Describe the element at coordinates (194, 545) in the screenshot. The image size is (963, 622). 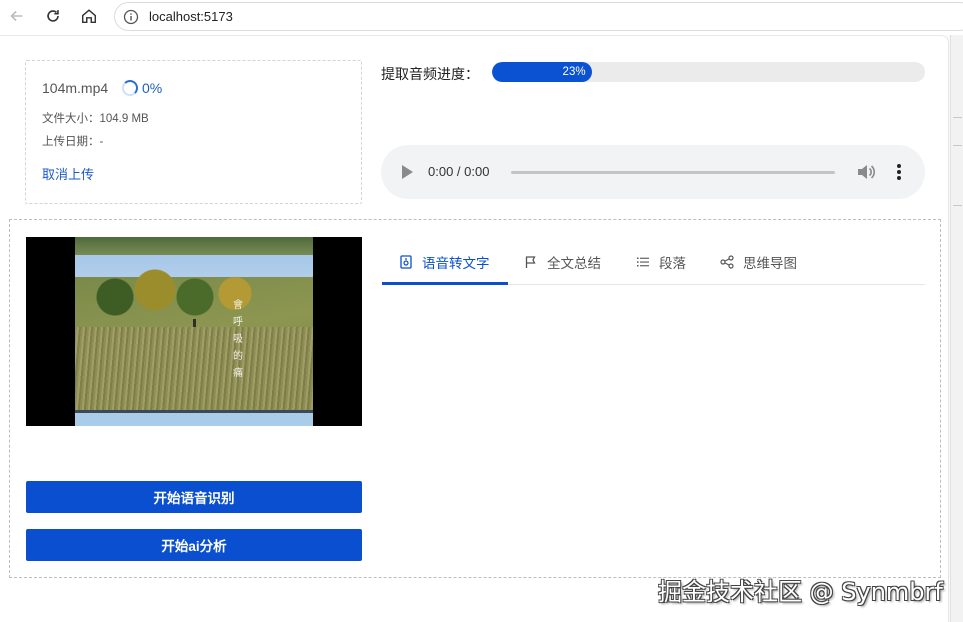
I see `start-ai-analysis-button: 开始ai分析` at that location.